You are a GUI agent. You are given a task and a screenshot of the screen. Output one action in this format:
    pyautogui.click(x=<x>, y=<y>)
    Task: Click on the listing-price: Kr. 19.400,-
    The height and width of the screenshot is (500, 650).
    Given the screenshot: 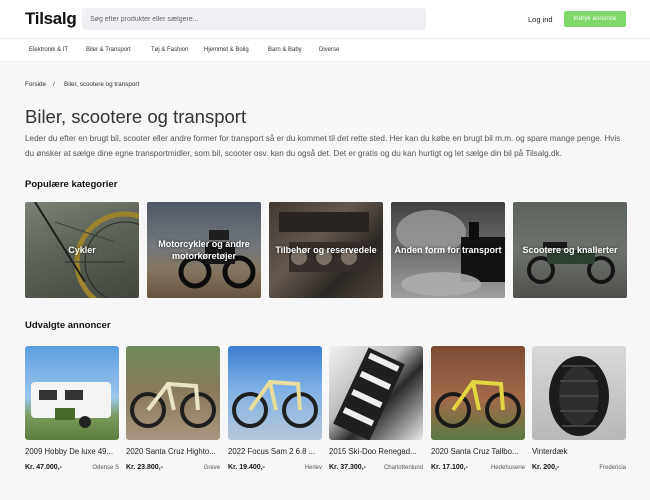 What is the action you would take?
    pyautogui.click(x=246, y=467)
    